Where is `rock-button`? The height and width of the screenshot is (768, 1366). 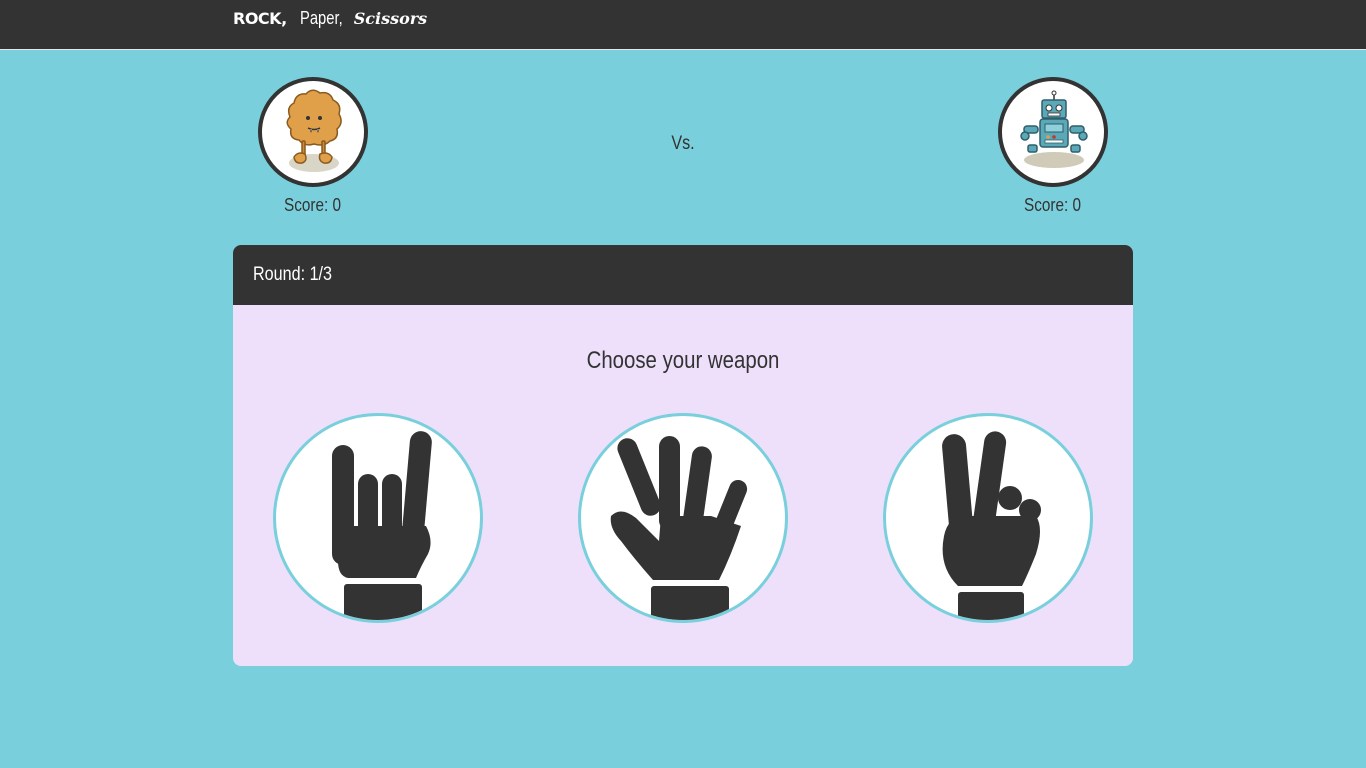 rock-button is located at coordinates (378, 518).